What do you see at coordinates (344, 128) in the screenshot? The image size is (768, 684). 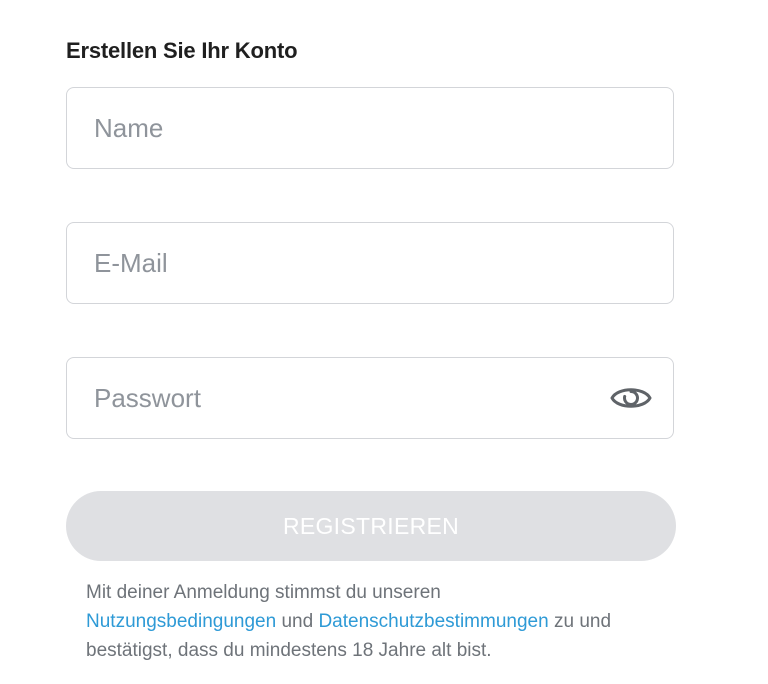 I see `name-input` at bounding box center [344, 128].